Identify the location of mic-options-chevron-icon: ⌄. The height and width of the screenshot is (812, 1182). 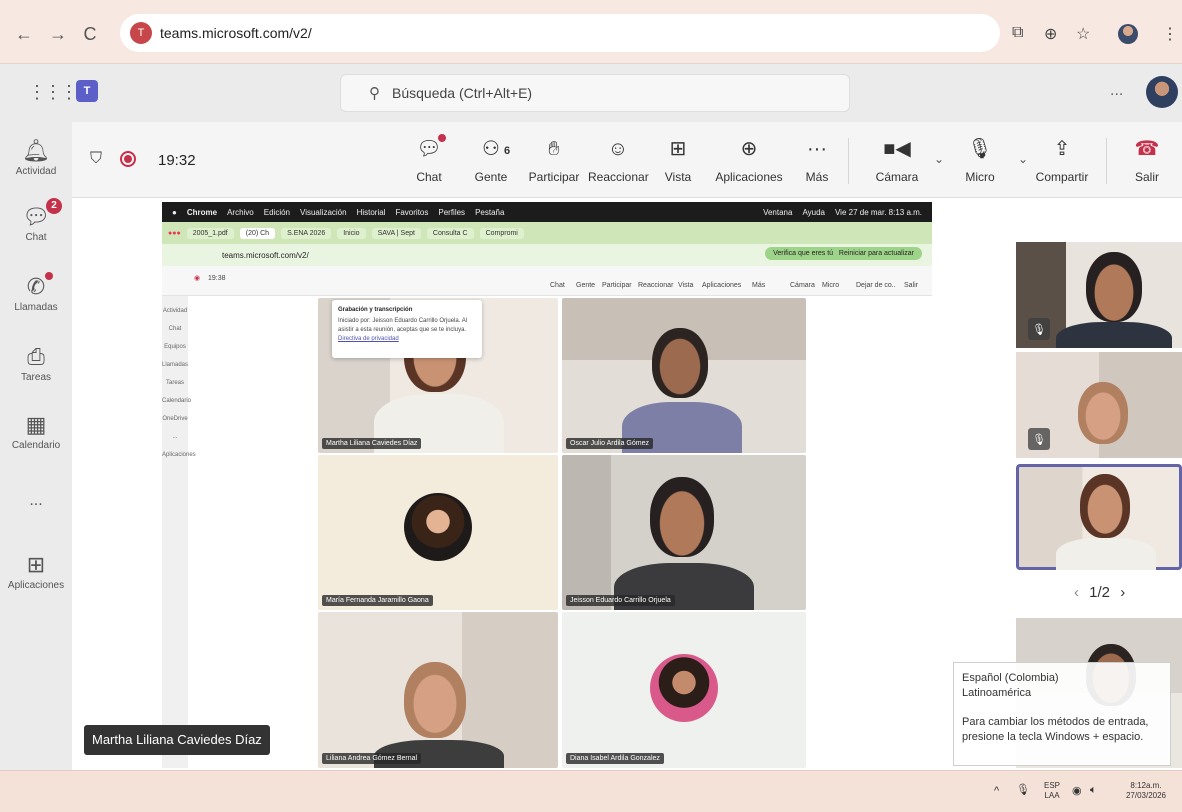
(1023, 159).